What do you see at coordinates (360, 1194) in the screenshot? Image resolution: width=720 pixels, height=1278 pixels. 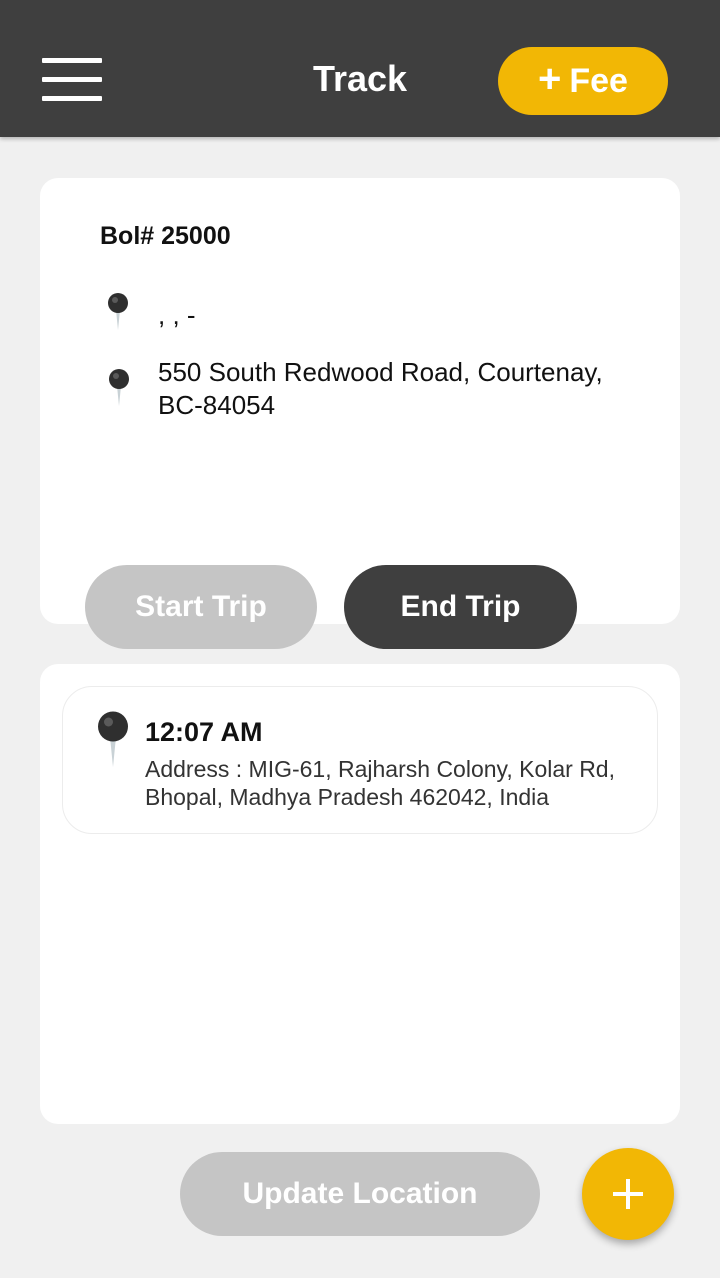 I see `update-location-button: Update Location` at bounding box center [360, 1194].